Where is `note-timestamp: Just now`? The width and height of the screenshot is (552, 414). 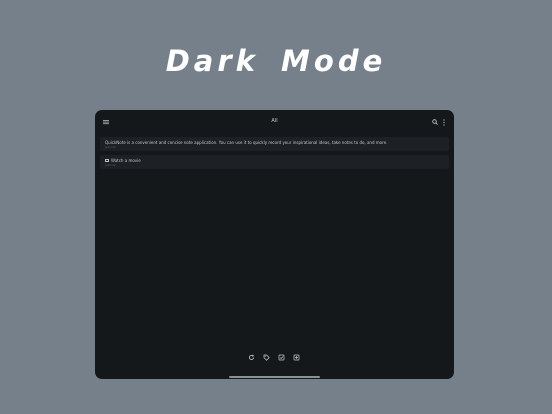 note-timestamp: Just now is located at coordinates (110, 147).